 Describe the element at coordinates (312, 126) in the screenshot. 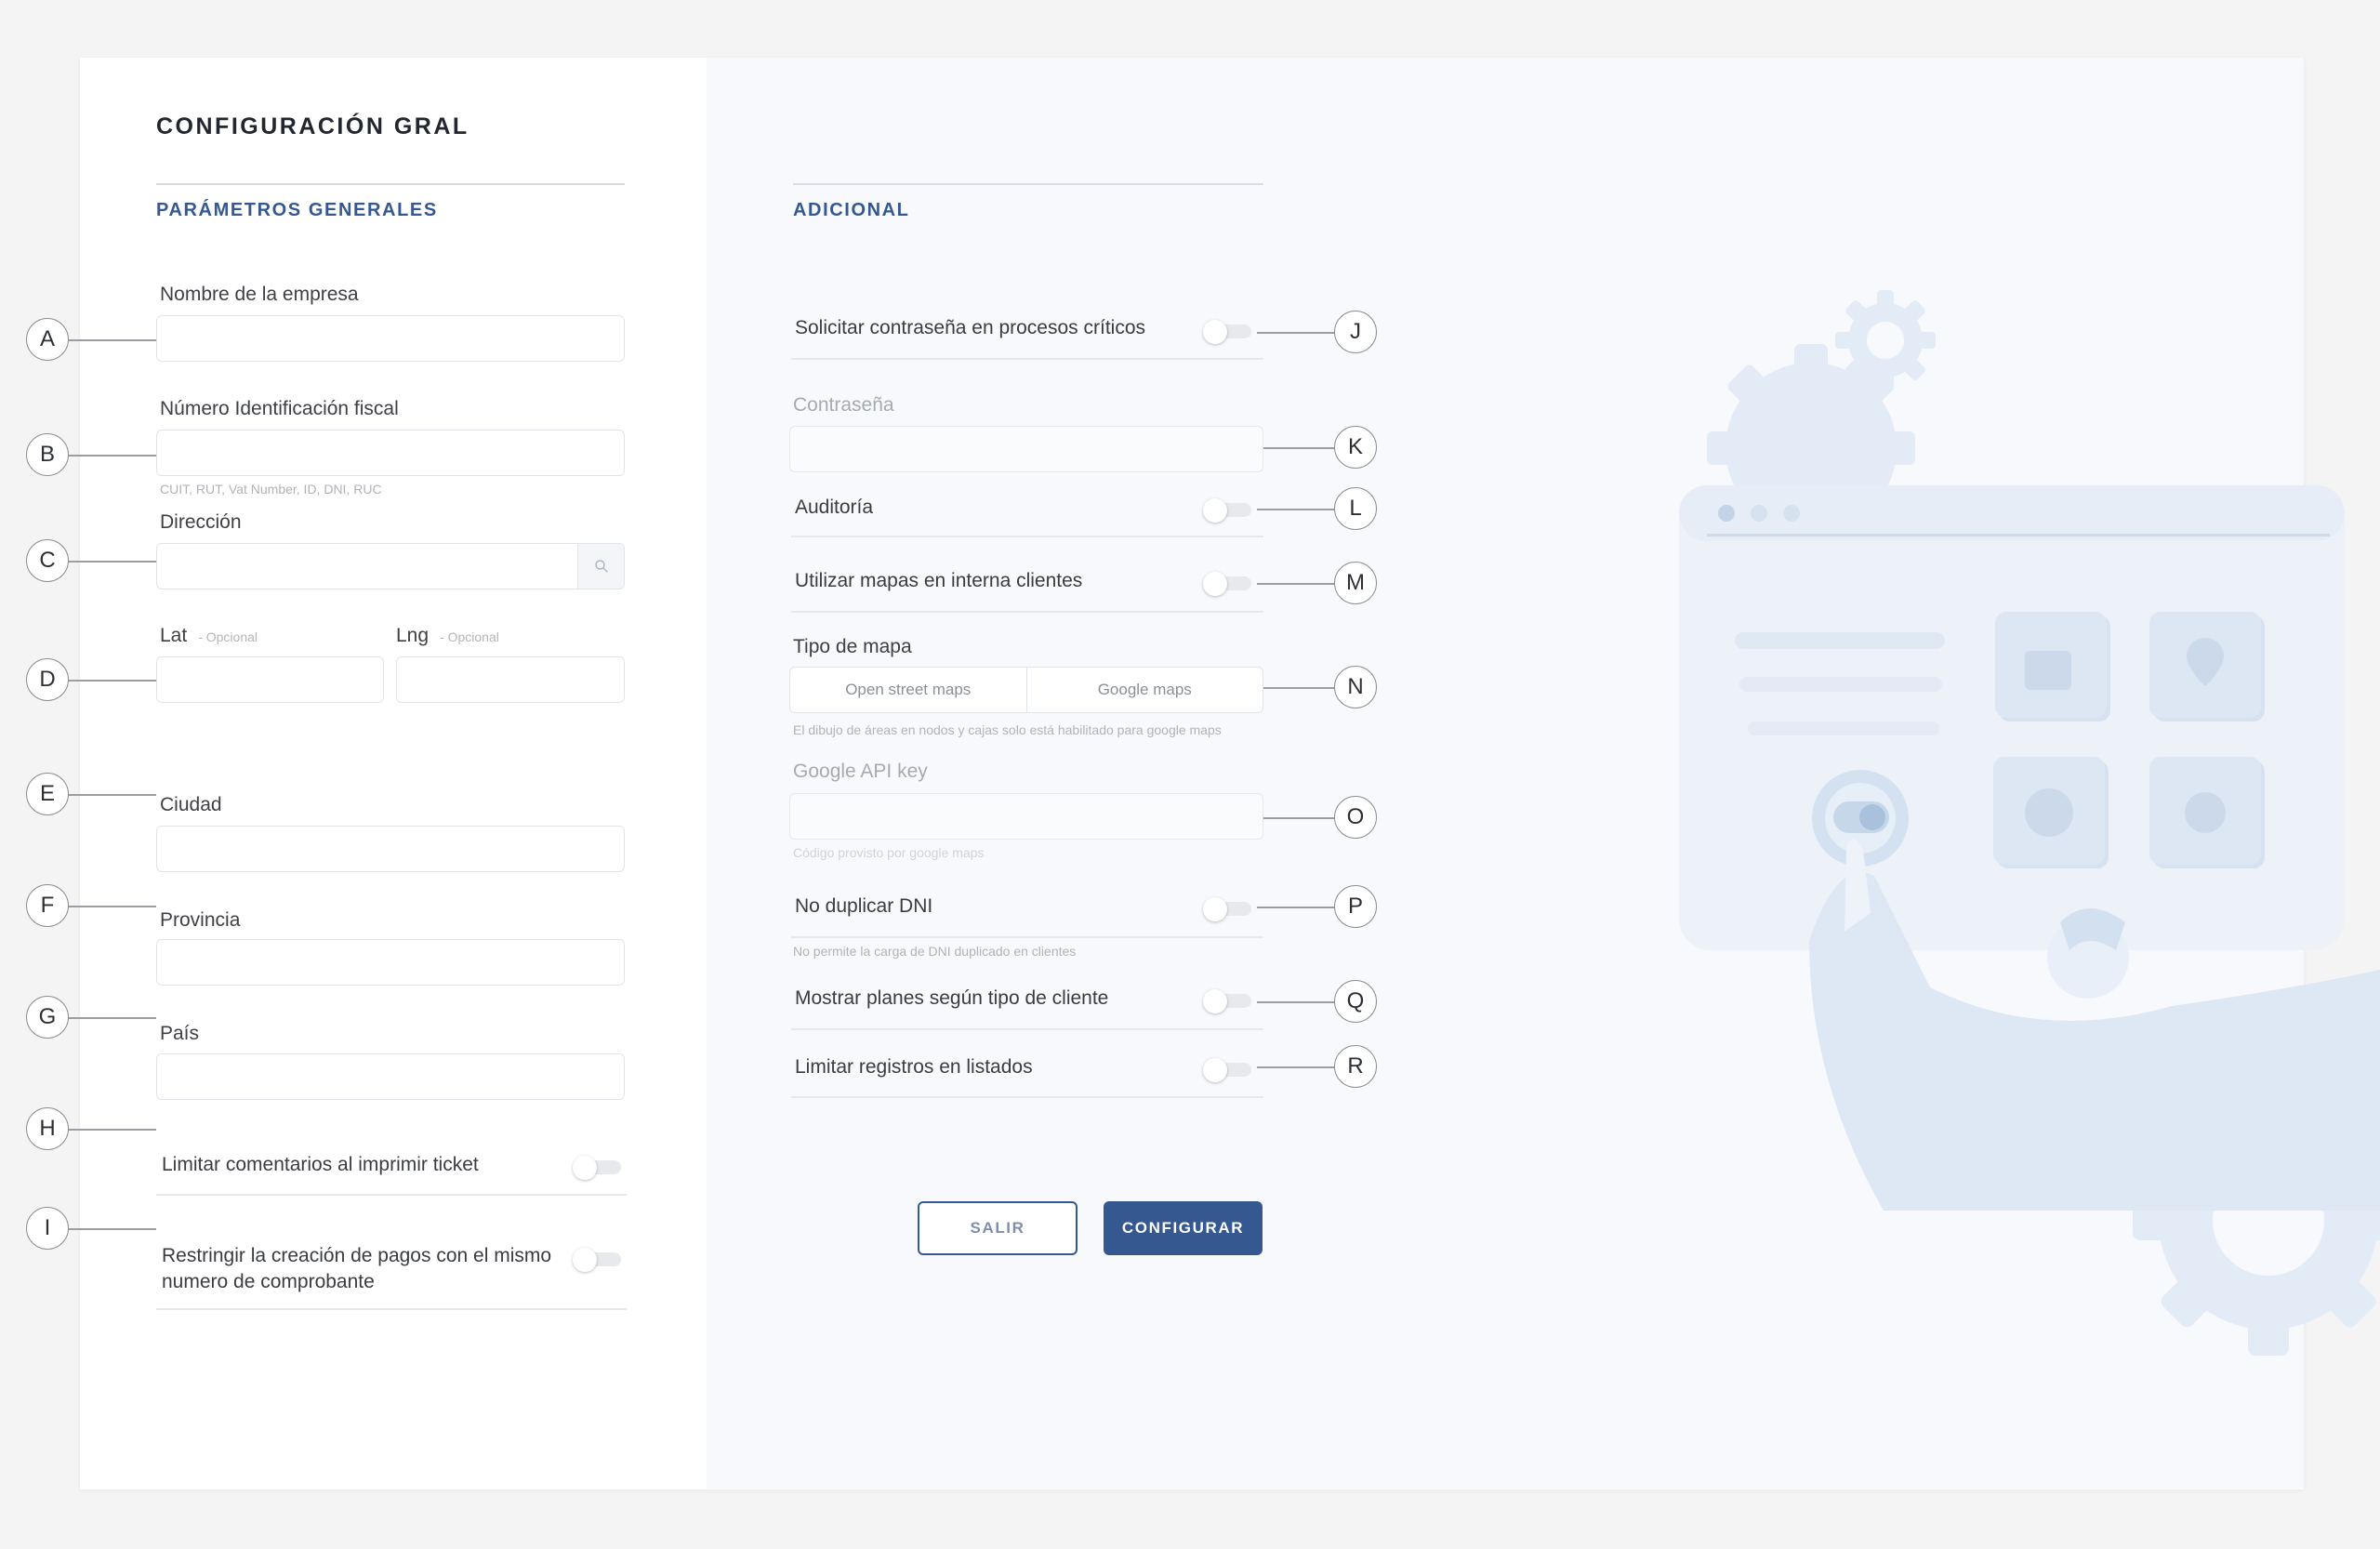

I see `page-title: CONFIGURACIÓN GRAL` at that location.